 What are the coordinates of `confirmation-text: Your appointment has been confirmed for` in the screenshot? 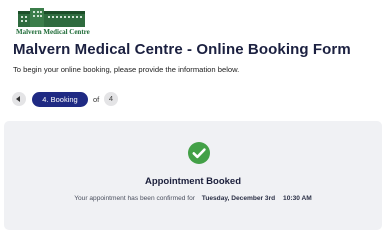 It's located at (134, 198).